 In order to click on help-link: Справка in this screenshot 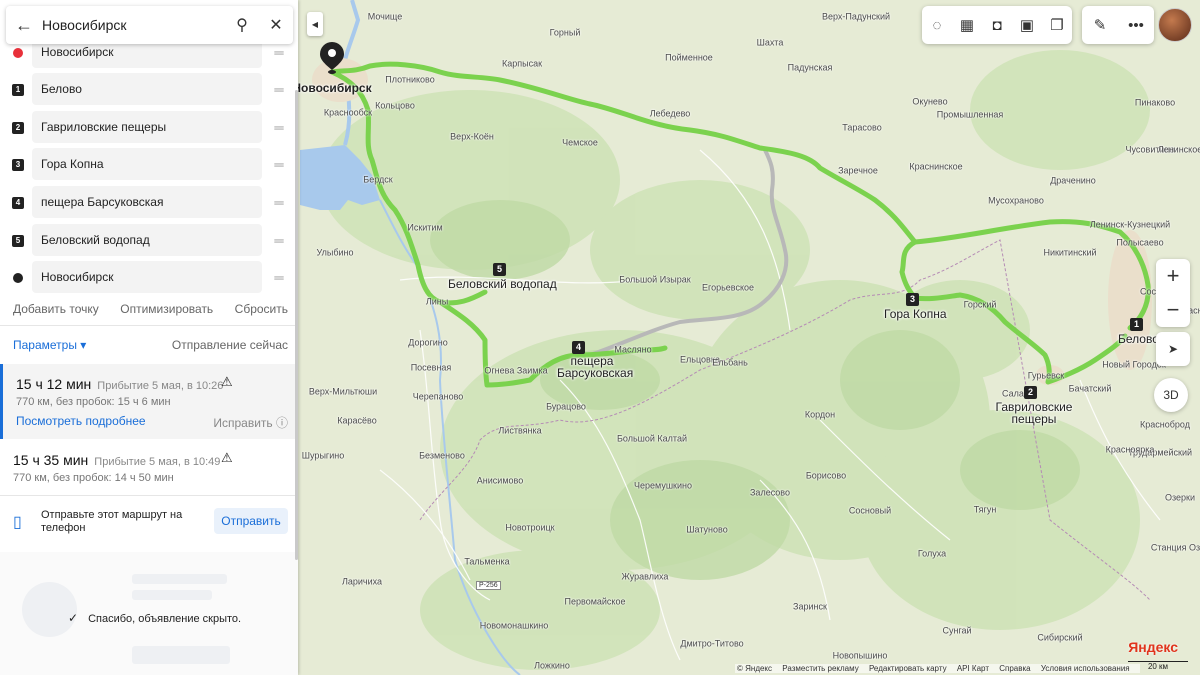, I will do `click(1014, 668)`.